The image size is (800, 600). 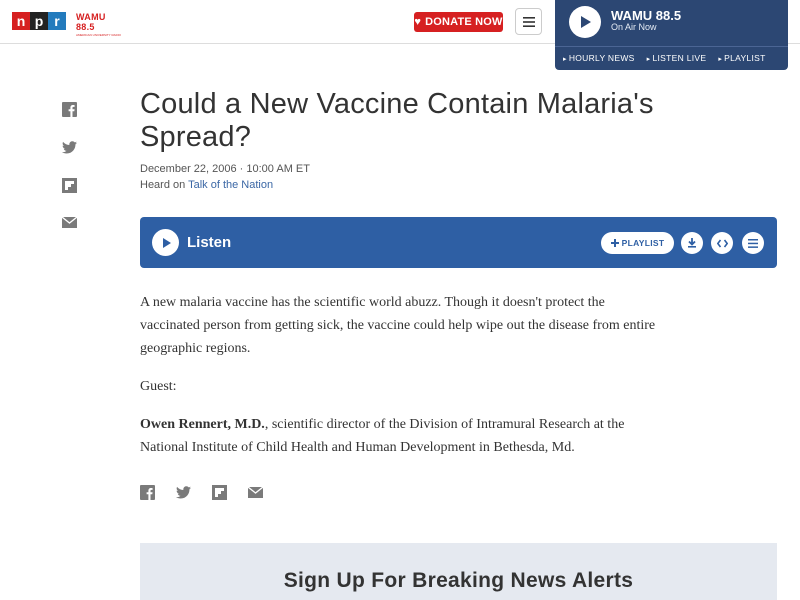 I want to click on listen-label: Listen, so click(x=209, y=242).